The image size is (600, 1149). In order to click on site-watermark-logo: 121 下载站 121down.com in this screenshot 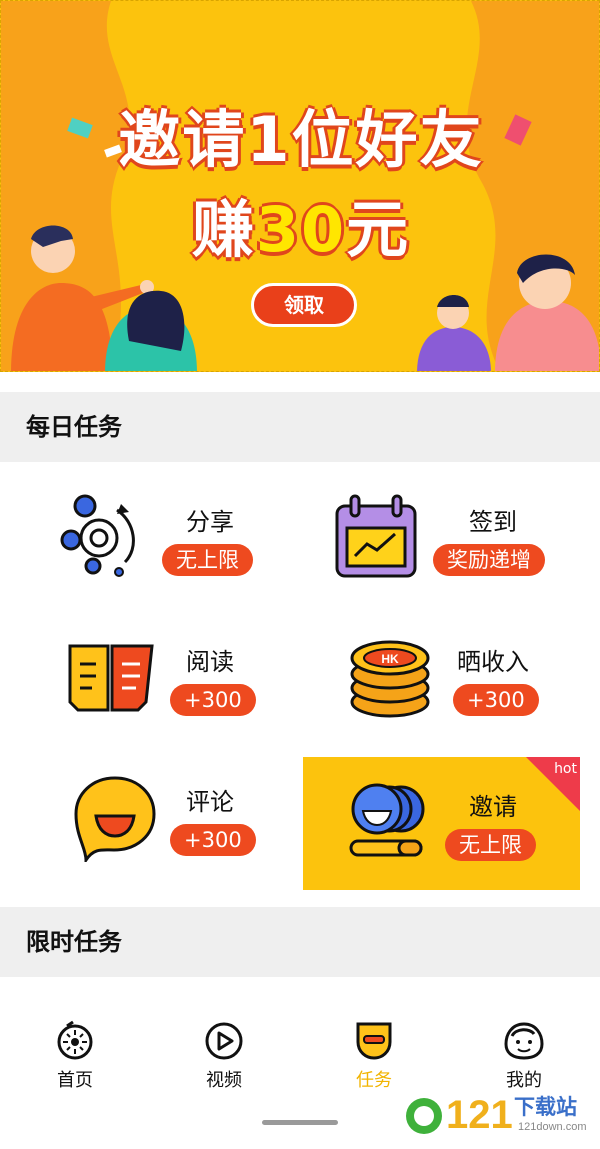, I will do `click(496, 1115)`.